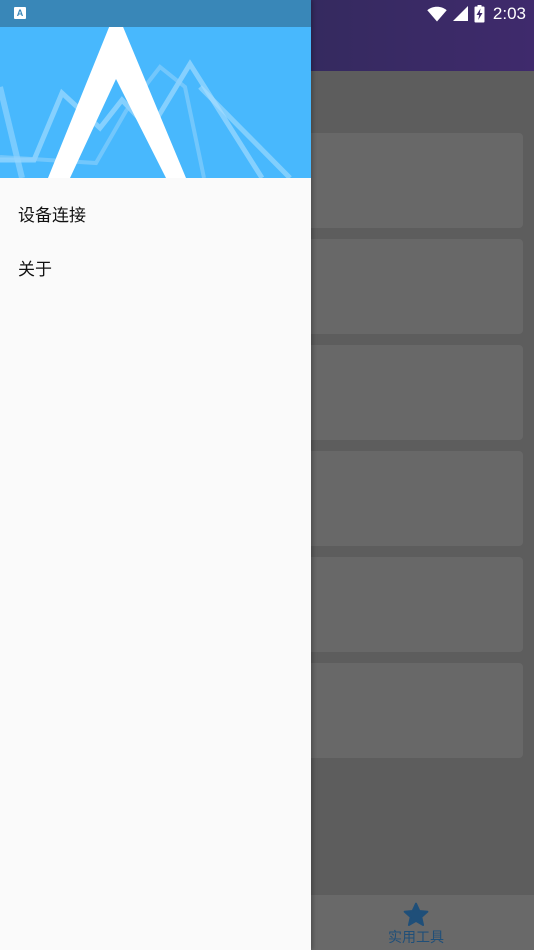  What do you see at coordinates (437, 13) in the screenshot?
I see `wifi-icon` at bounding box center [437, 13].